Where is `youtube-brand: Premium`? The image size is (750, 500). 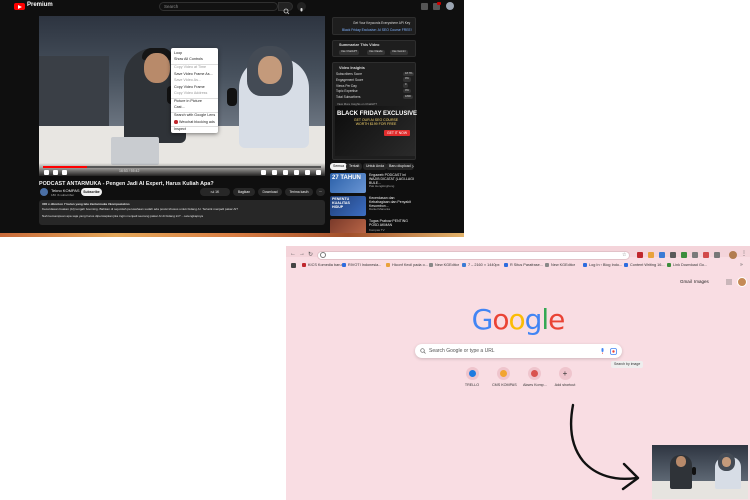
youtube-brand: Premium is located at coordinates (40, 5).